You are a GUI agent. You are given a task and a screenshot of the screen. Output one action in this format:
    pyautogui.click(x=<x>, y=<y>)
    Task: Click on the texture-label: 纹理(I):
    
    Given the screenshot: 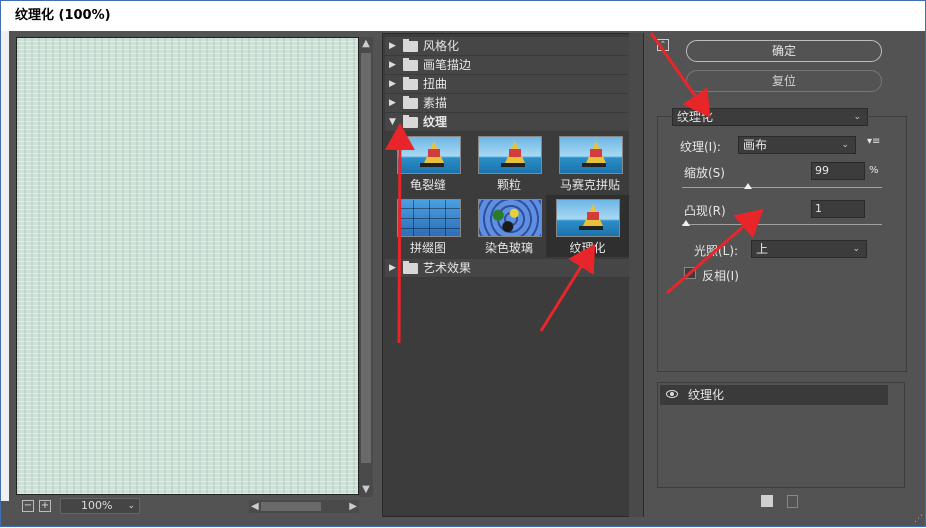 What is the action you would take?
    pyautogui.click(x=700, y=147)
    